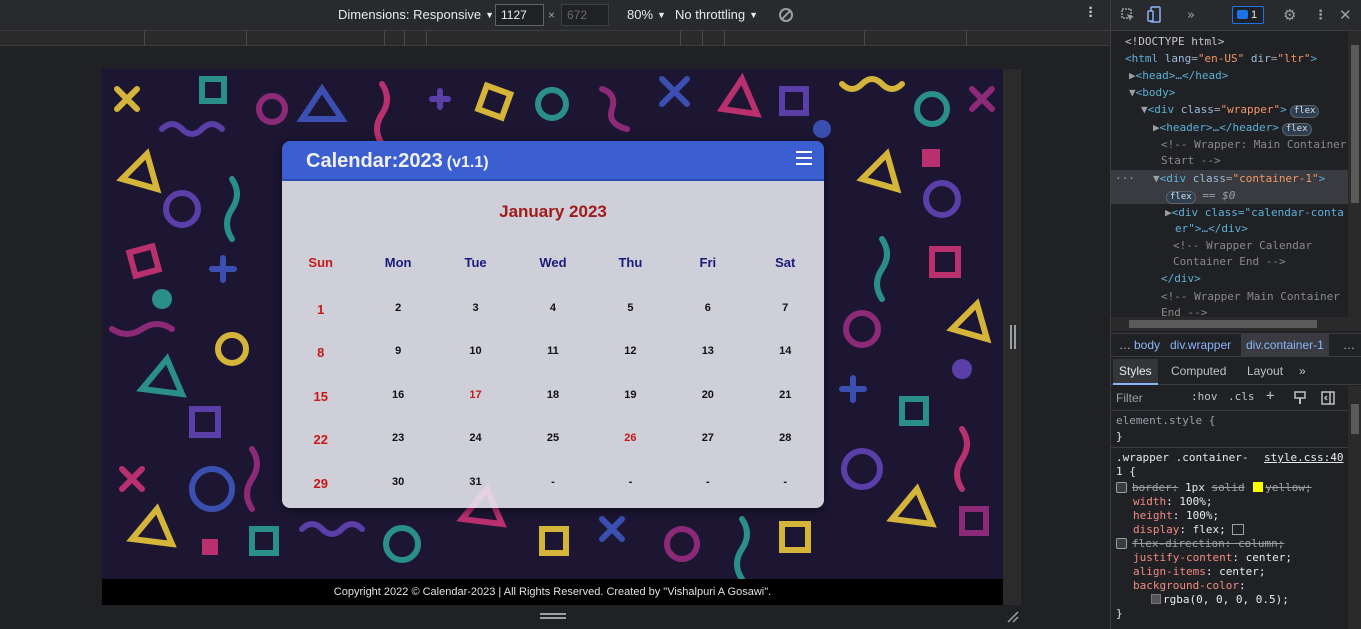 The image size is (1361, 629). I want to click on wrapper-node: ▼<div class="wrapper"> flex, so click(1244, 109).